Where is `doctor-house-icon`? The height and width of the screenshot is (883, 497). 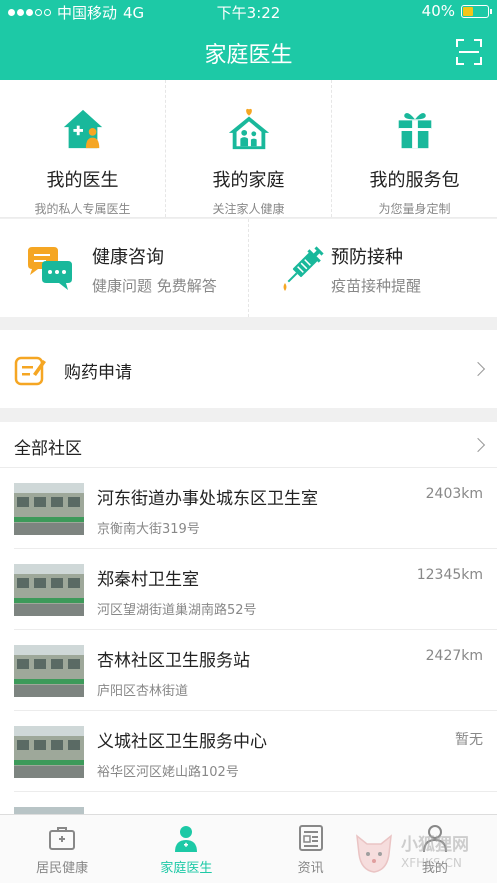
doctor-house-icon is located at coordinates (82, 129).